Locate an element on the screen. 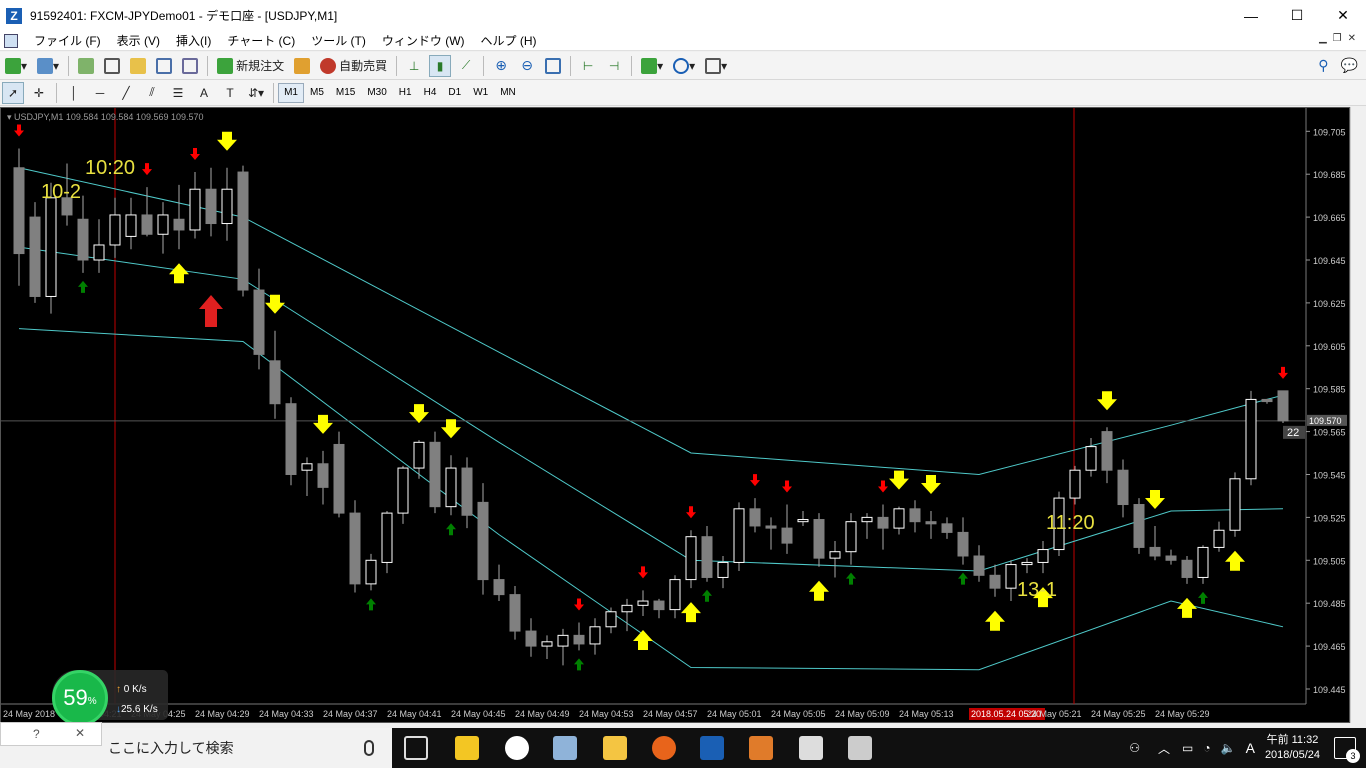 This screenshot has width=1366, height=768. file-explorer-icon is located at coordinates (615, 748).